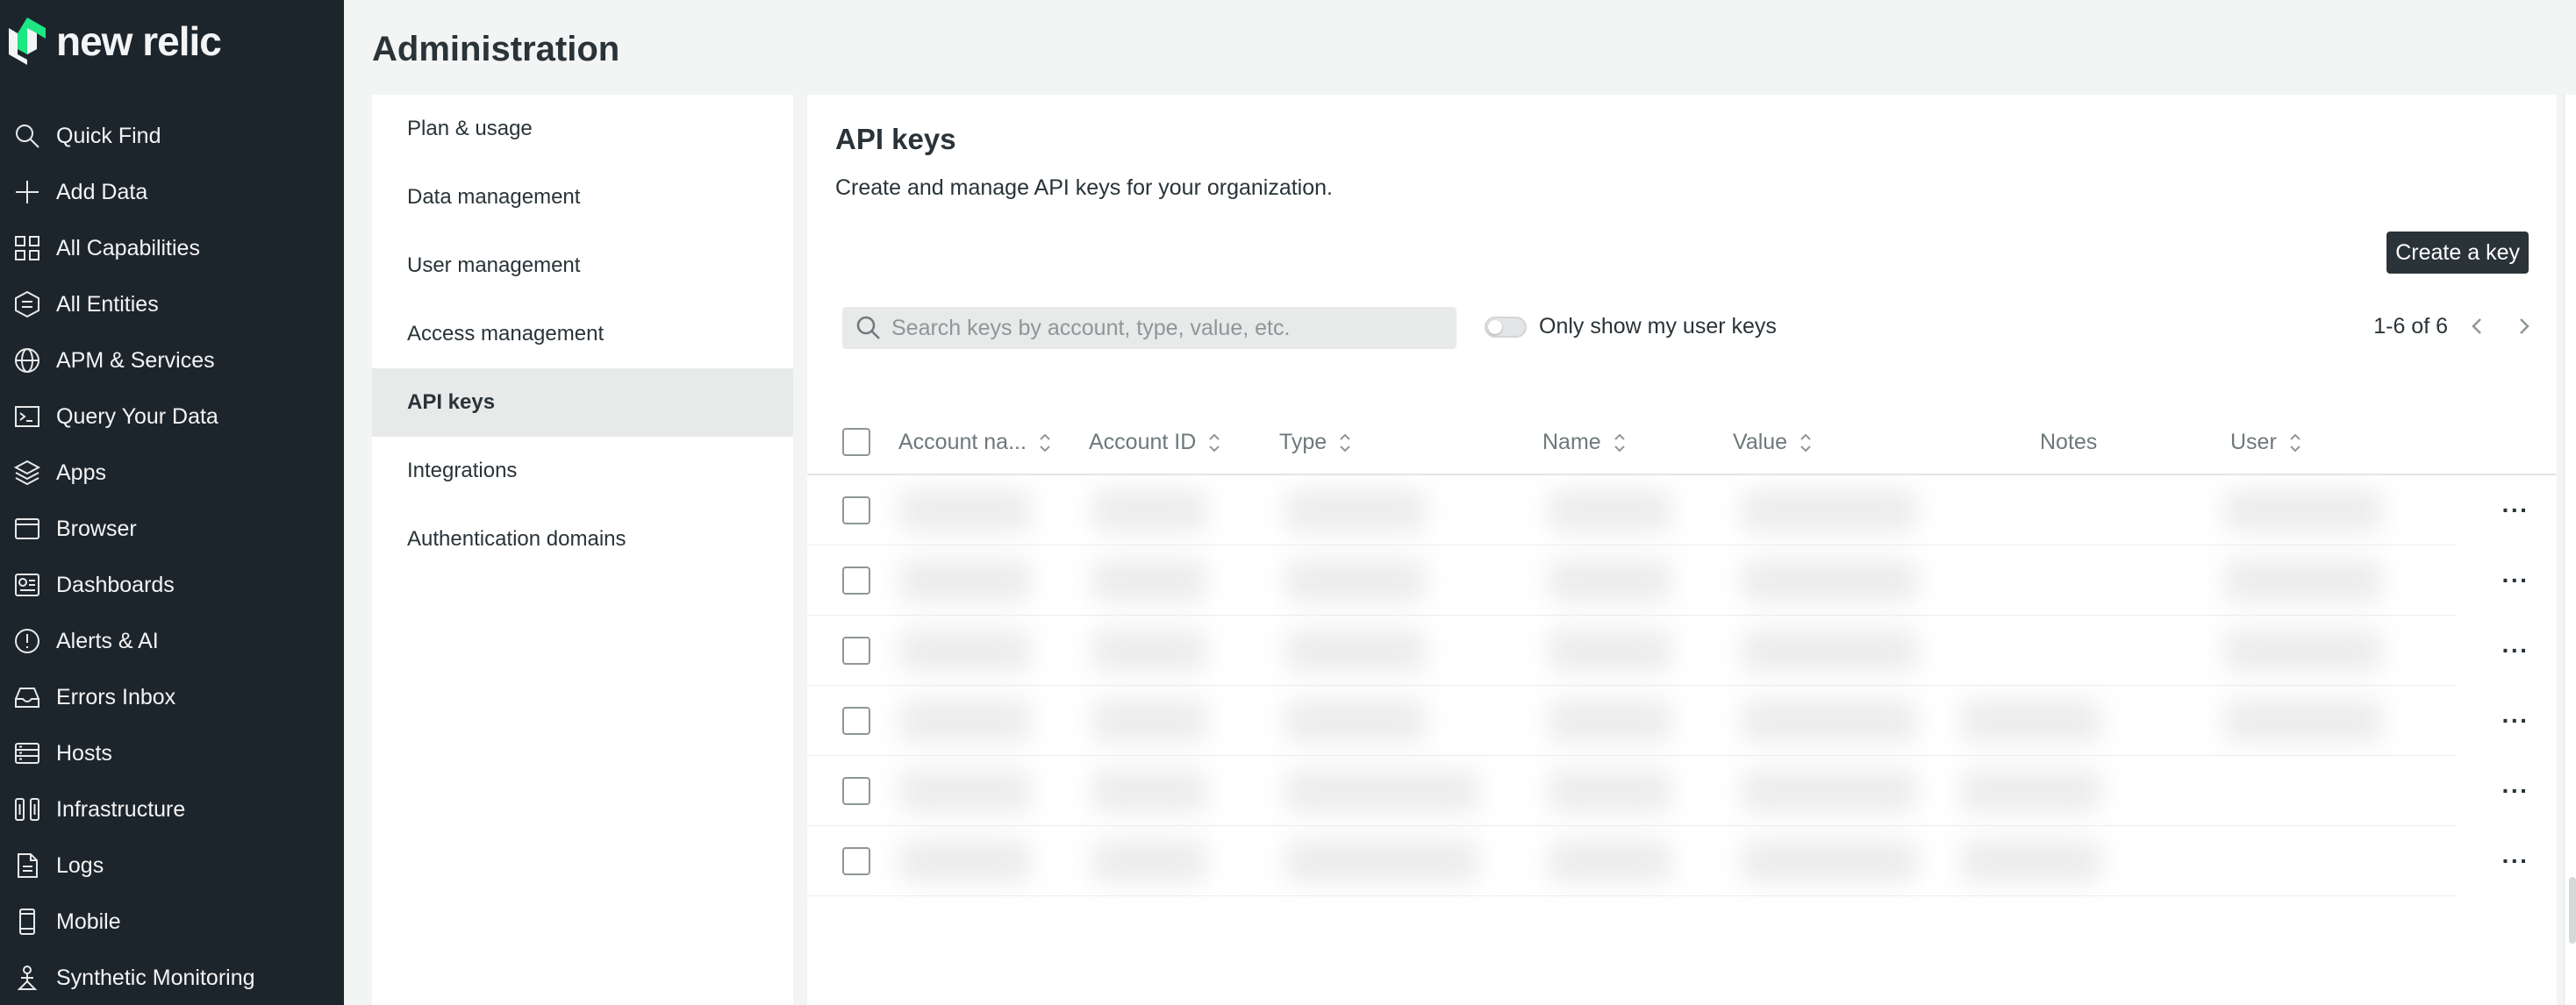 The image size is (2576, 1005). Describe the element at coordinates (172, 977) in the screenshot. I see `sidebar-item-synthetic-monitoring: Synthetic Monitoring` at that location.